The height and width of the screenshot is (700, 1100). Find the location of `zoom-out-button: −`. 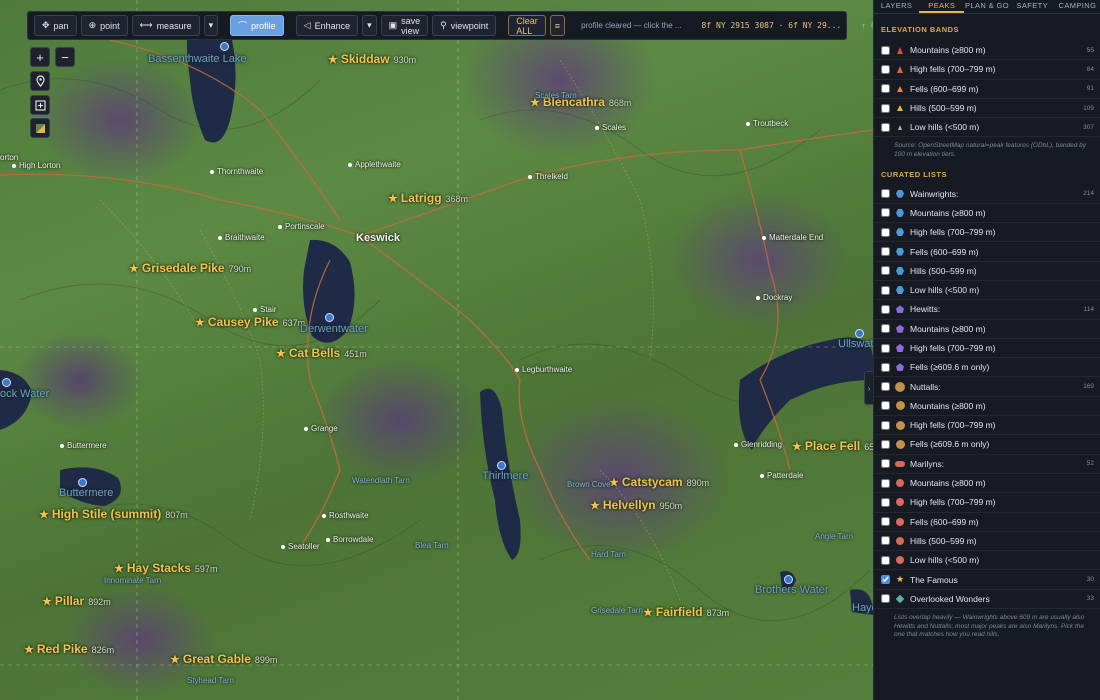

zoom-out-button: − is located at coordinates (65, 57).